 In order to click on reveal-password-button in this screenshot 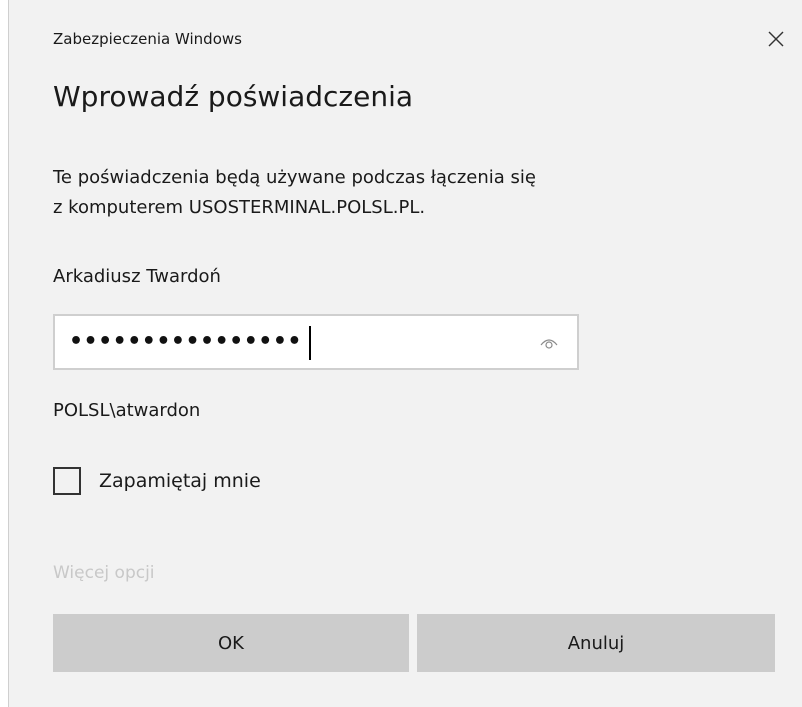, I will do `click(549, 343)`.